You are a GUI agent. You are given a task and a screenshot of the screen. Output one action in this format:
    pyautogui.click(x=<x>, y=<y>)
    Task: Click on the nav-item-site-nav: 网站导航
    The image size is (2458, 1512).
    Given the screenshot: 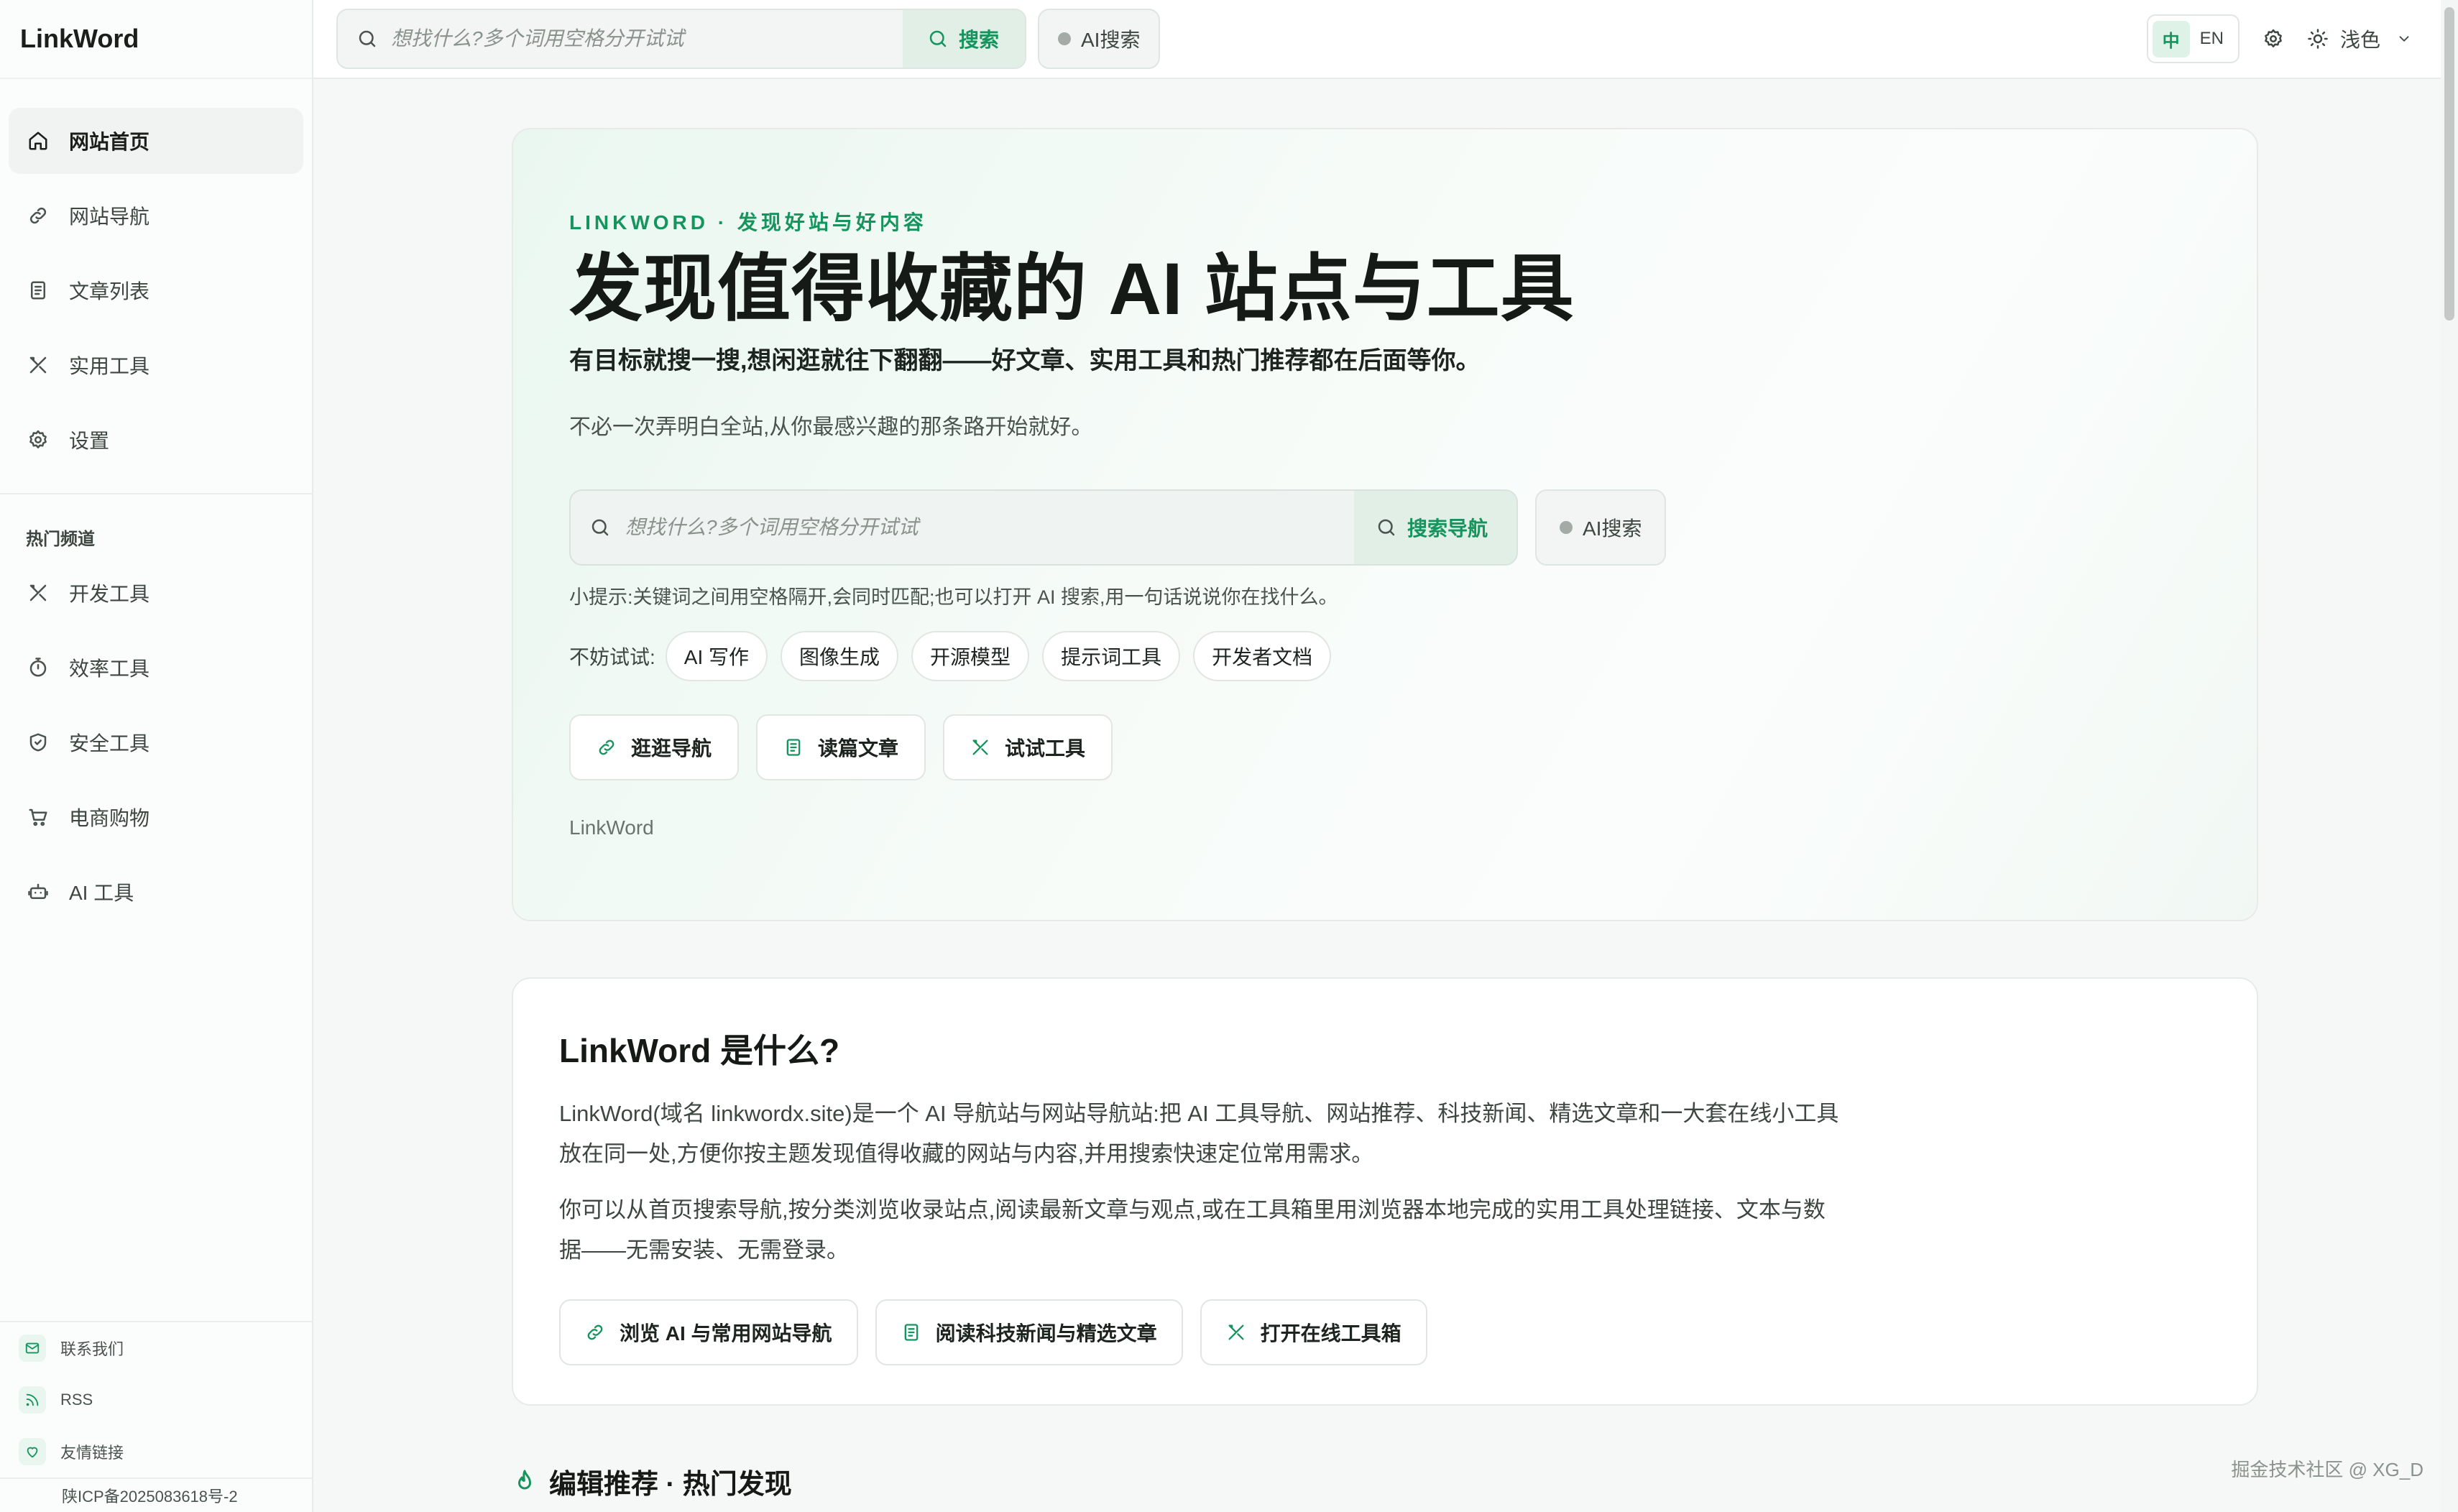 What is the action you would take?
    pyautogui.click(x=156, y=216)
    